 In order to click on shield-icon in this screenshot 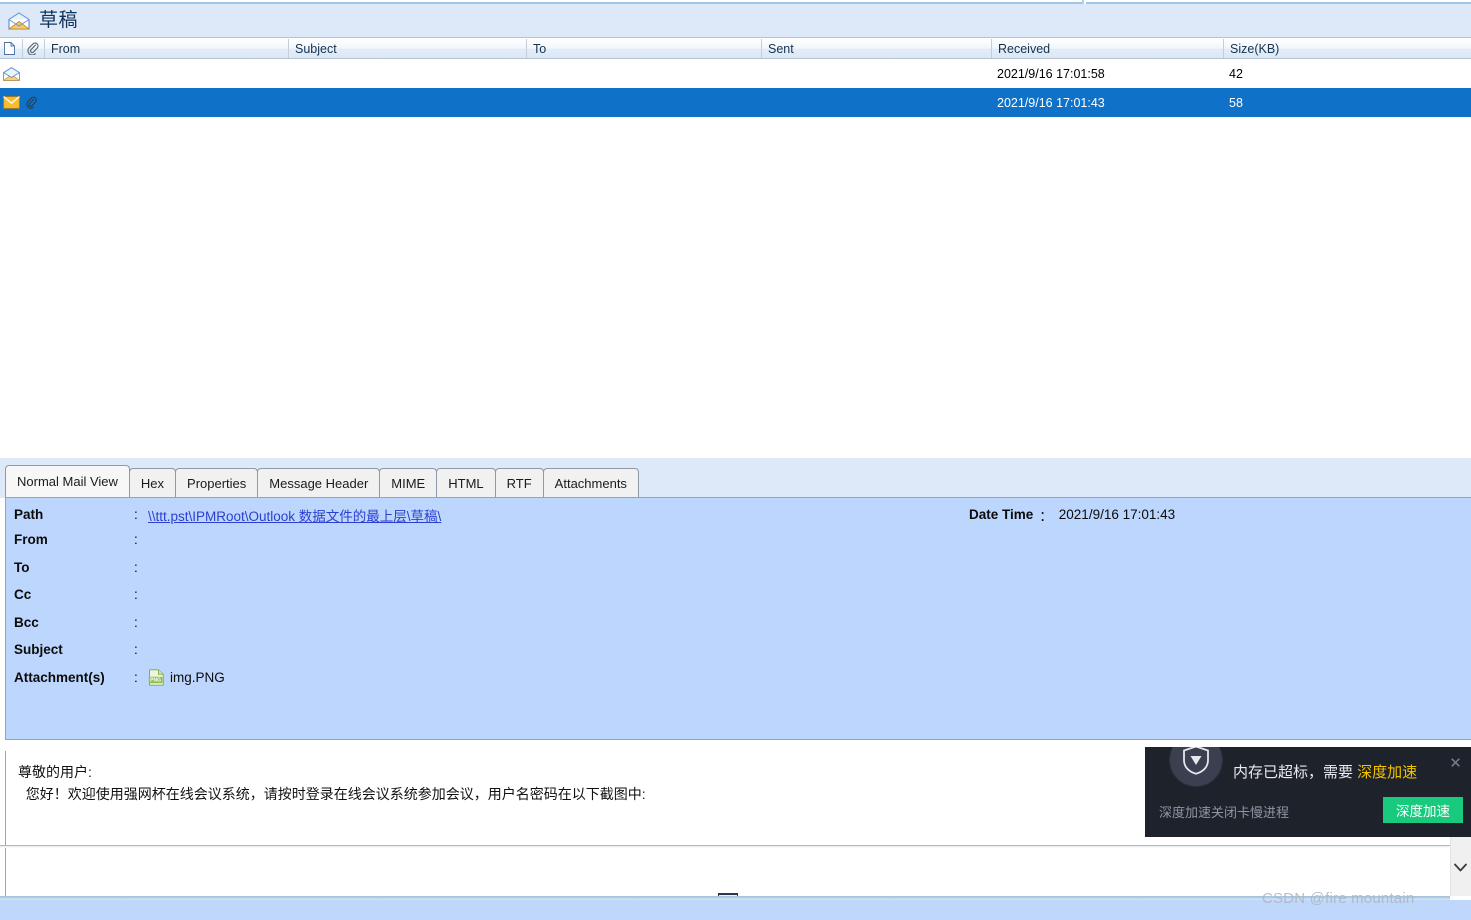, I will do `click(1196, 761)`.